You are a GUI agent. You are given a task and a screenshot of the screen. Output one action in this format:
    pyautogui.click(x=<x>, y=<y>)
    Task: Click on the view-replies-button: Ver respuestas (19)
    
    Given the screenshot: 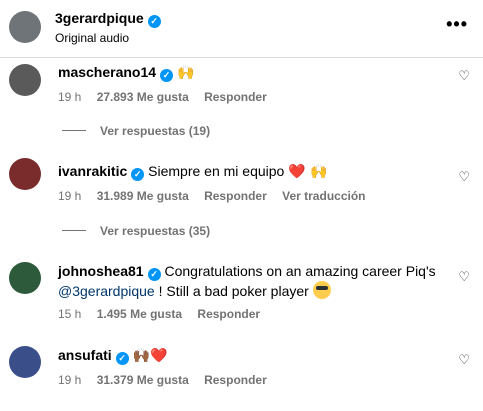 What is the action you would take?
    pyautogui.click(x=136, y=131)
    